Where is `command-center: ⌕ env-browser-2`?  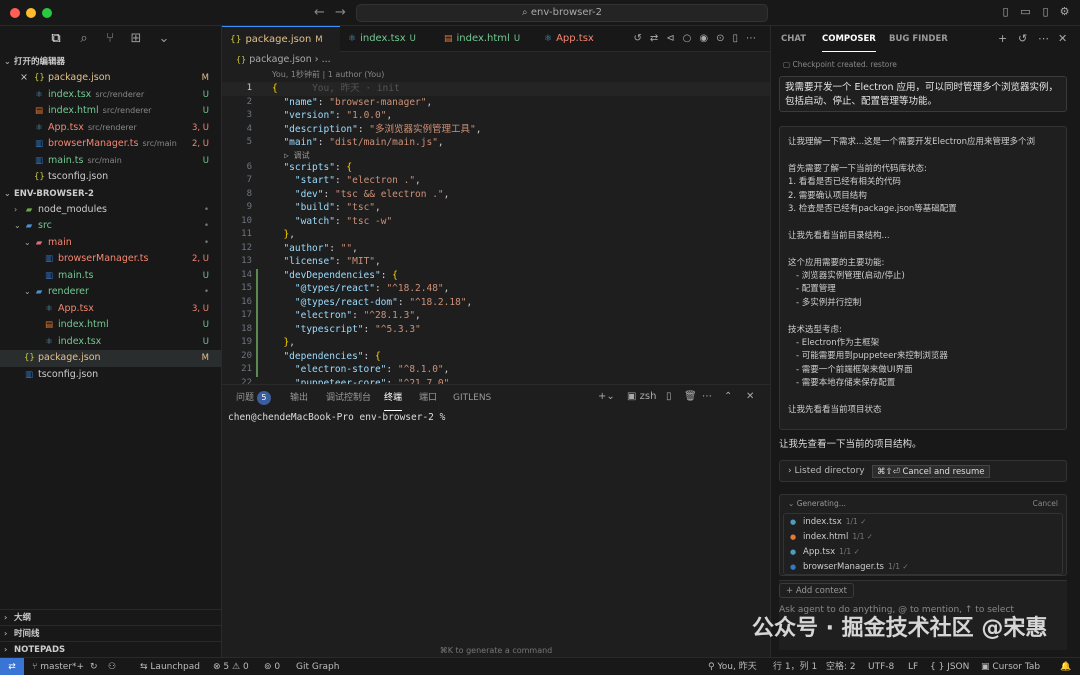 command-center: ⌕ env-browser-2 is located at coordinates (562, 13).